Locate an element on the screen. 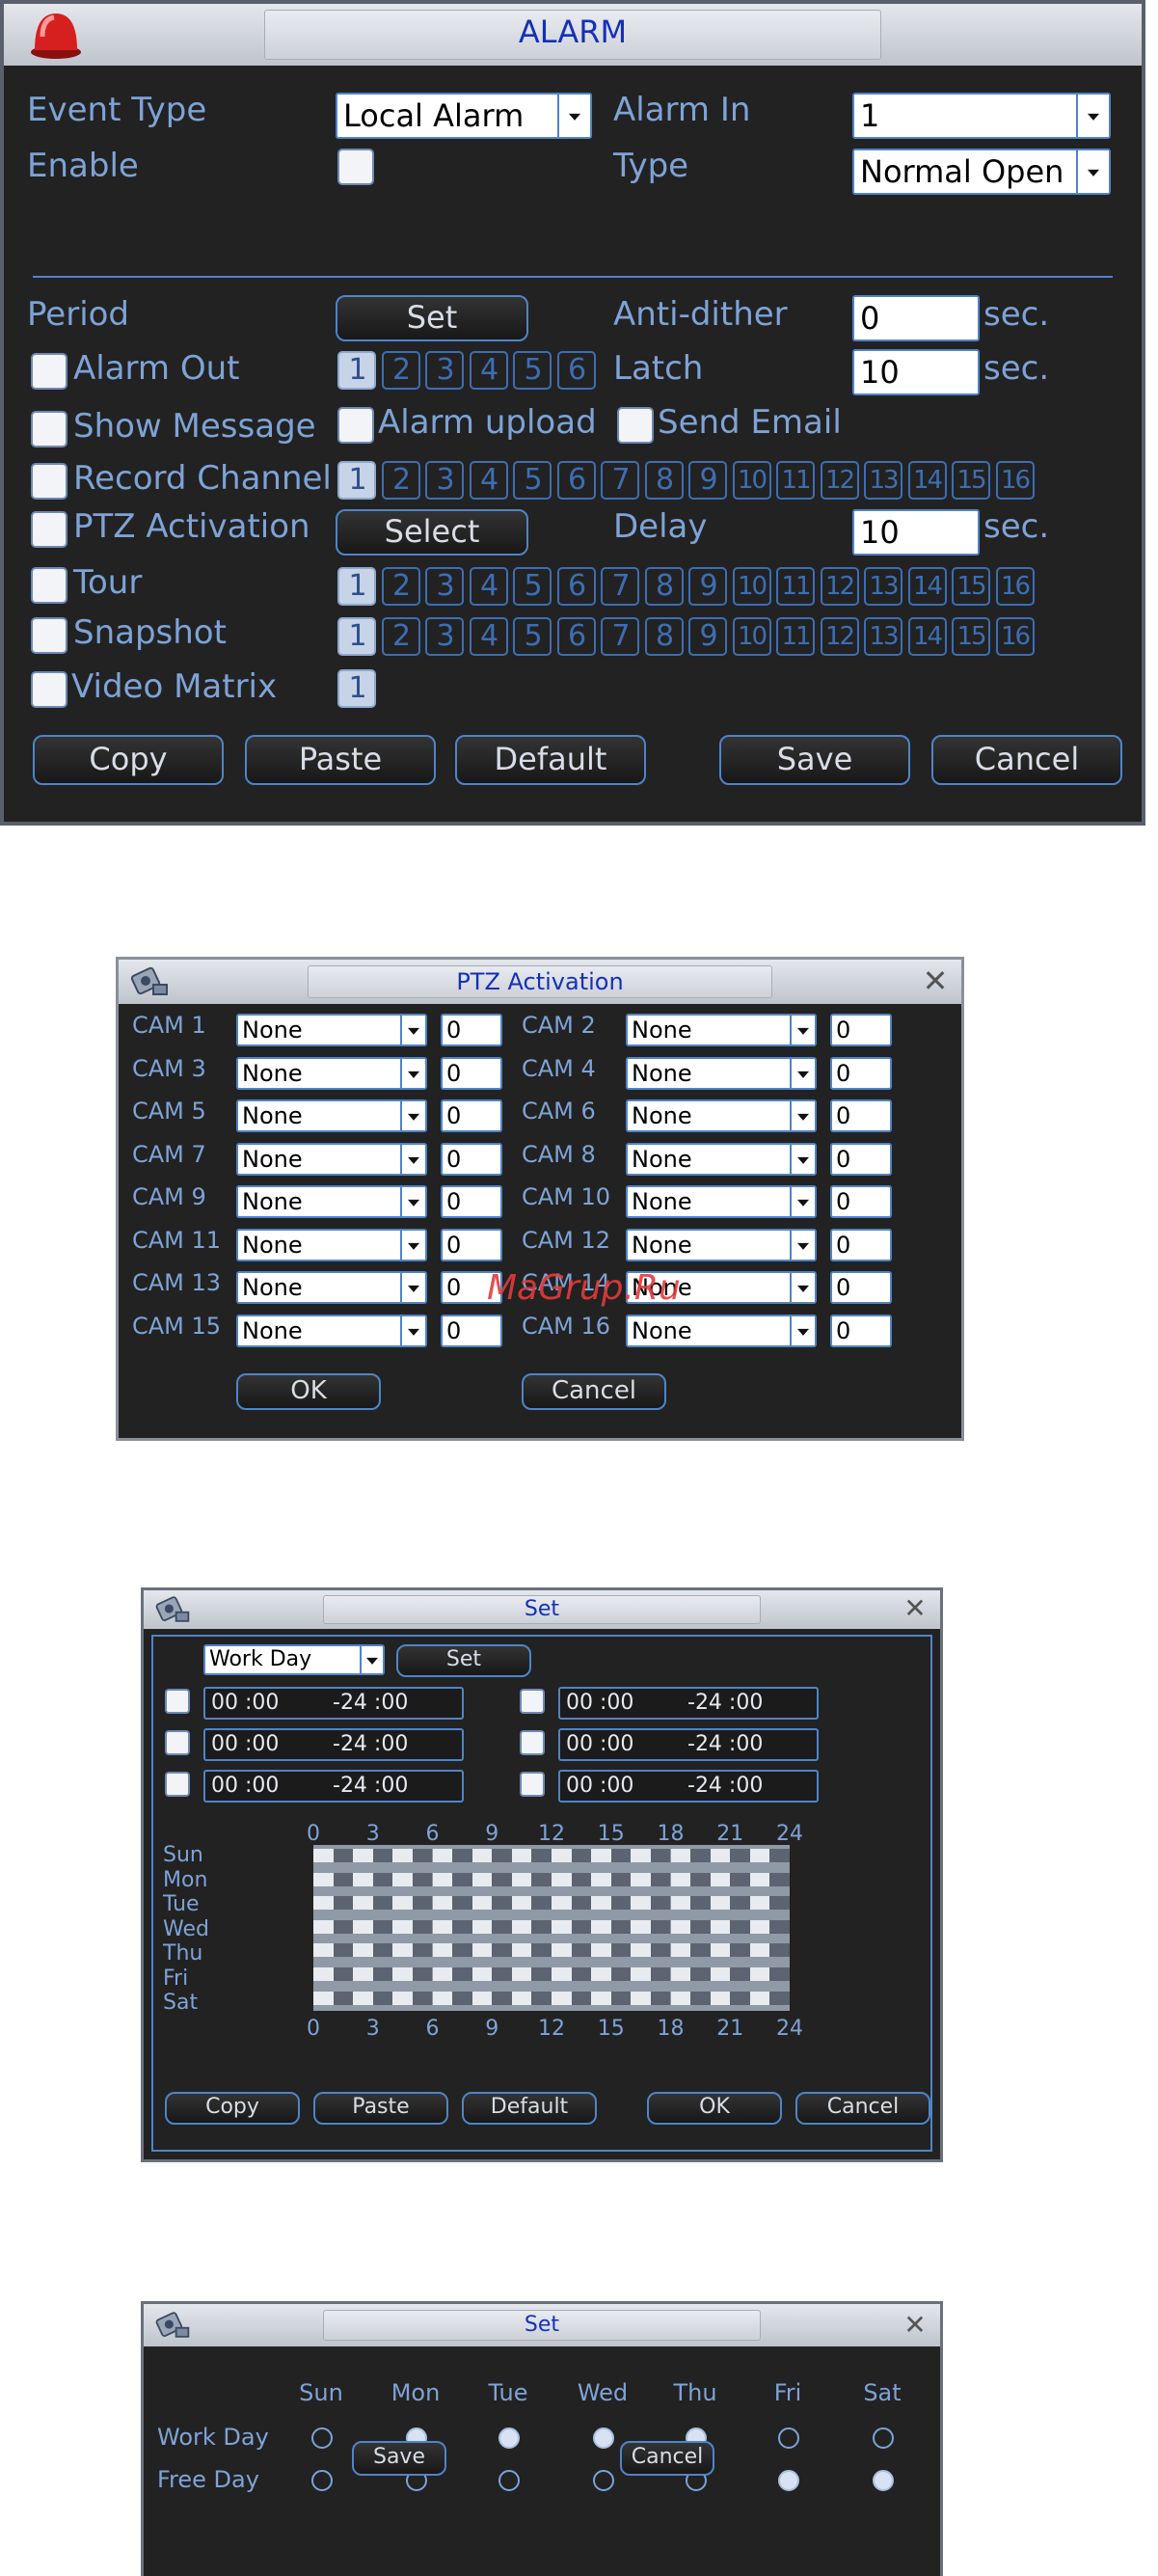 Image resolution: width=1158 pixels, height=2576 pixels. set-day-button: Set is located at coordinates (463, 1660).